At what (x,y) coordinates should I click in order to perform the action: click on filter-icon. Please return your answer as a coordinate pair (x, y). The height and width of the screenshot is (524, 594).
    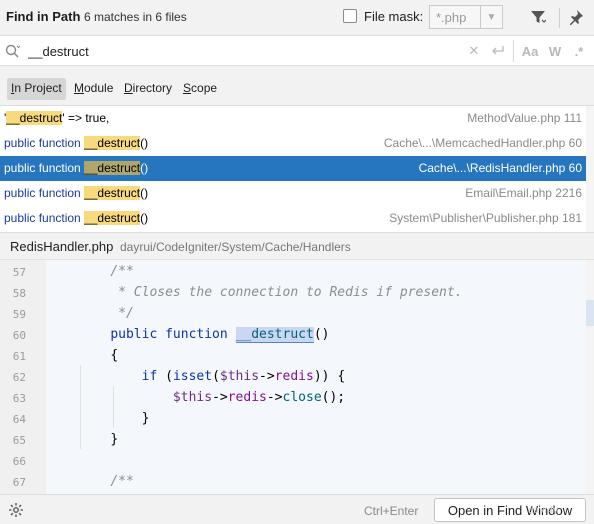
    Looking at the image, I should click on (538, 17).